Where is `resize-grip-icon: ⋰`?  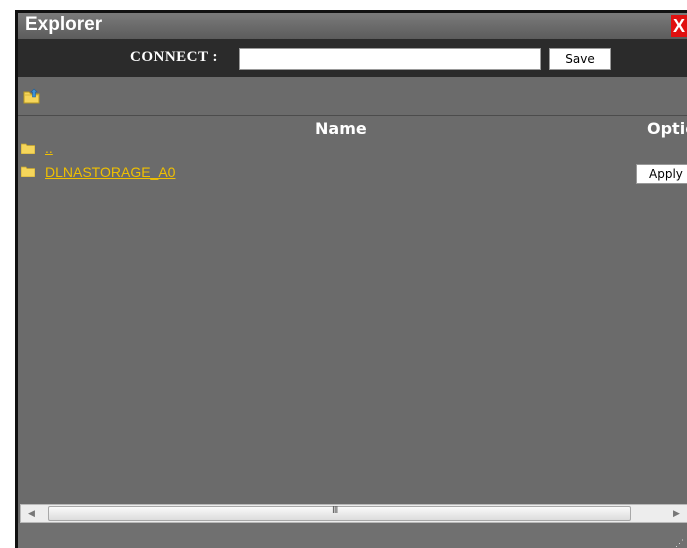
resize-grip-icon: ⋰ is located at coordinates (679, 543).